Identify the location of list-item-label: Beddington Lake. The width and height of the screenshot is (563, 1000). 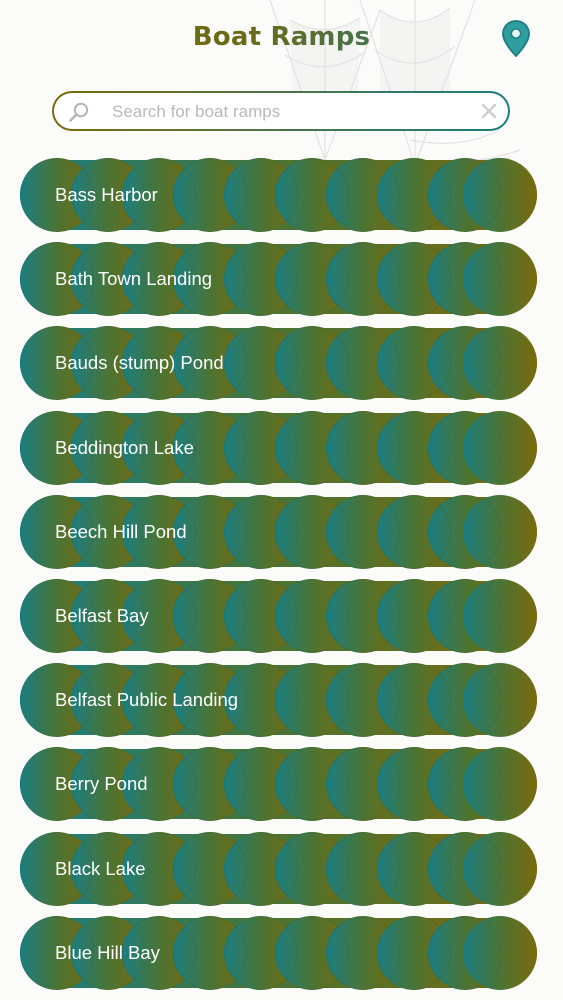
(124, 447).